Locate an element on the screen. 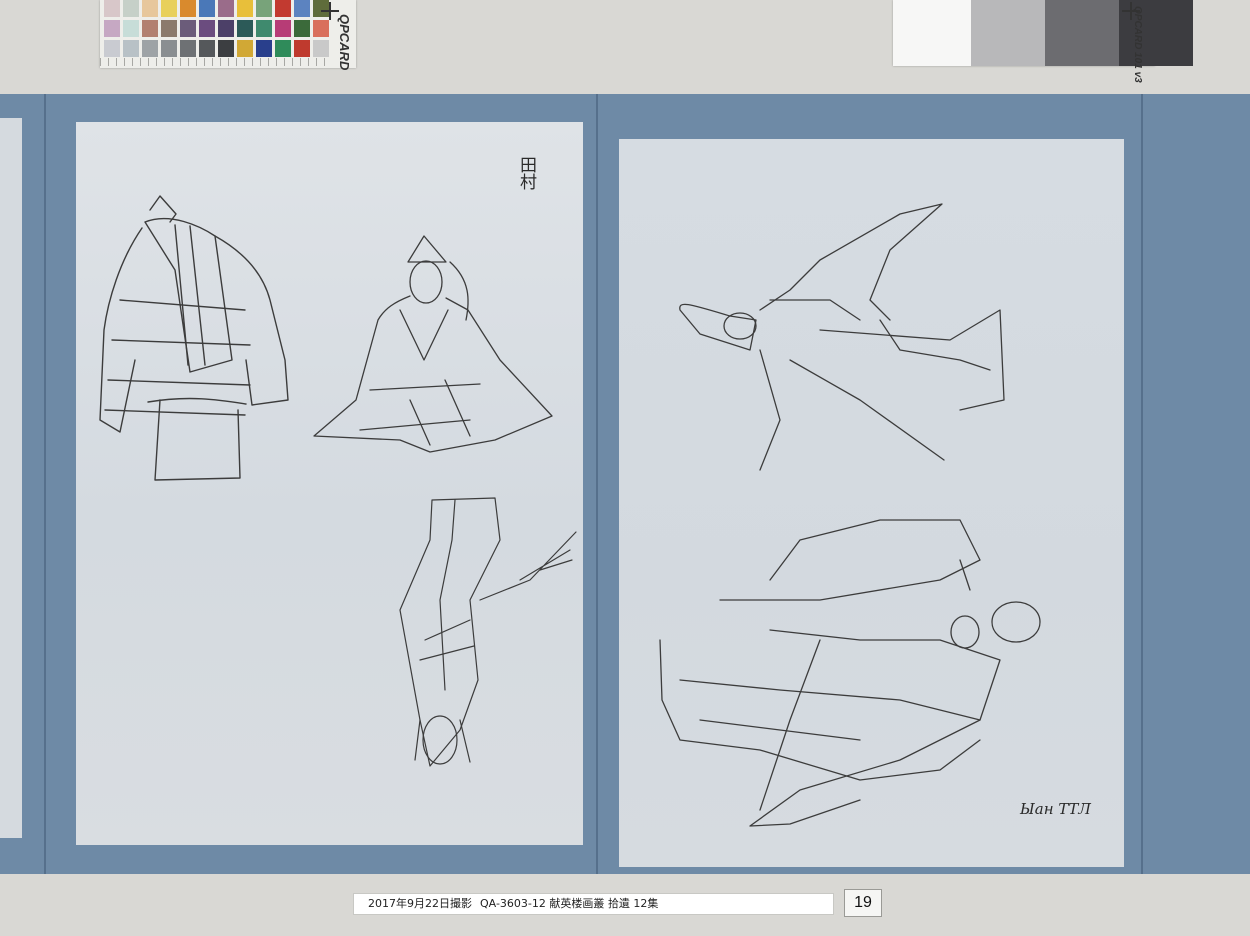 This screenshot has width=1250, height=936. capture-date: 2017年9月22日撮影 is located at coordinates (420, 903).